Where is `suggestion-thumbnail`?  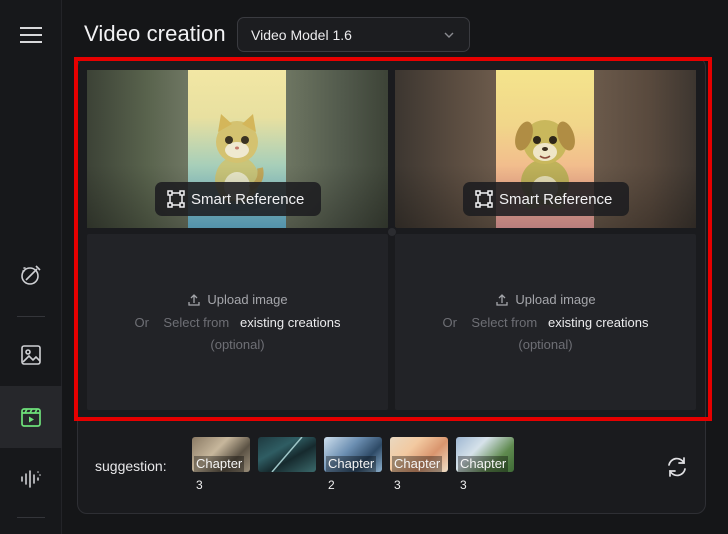 suggestion-thumbnail is located at coordinates (287, 454).